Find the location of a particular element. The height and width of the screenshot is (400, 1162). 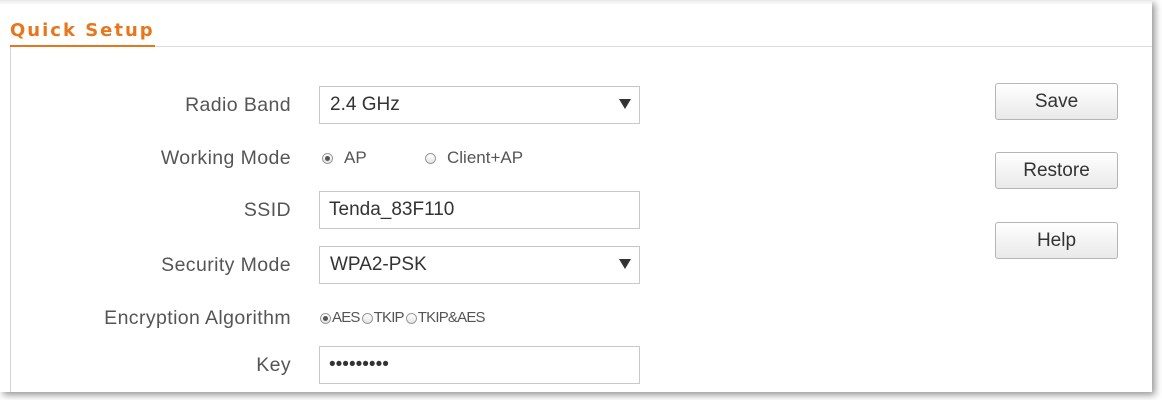

help-button: Help is located at coordinates (1056, 240).